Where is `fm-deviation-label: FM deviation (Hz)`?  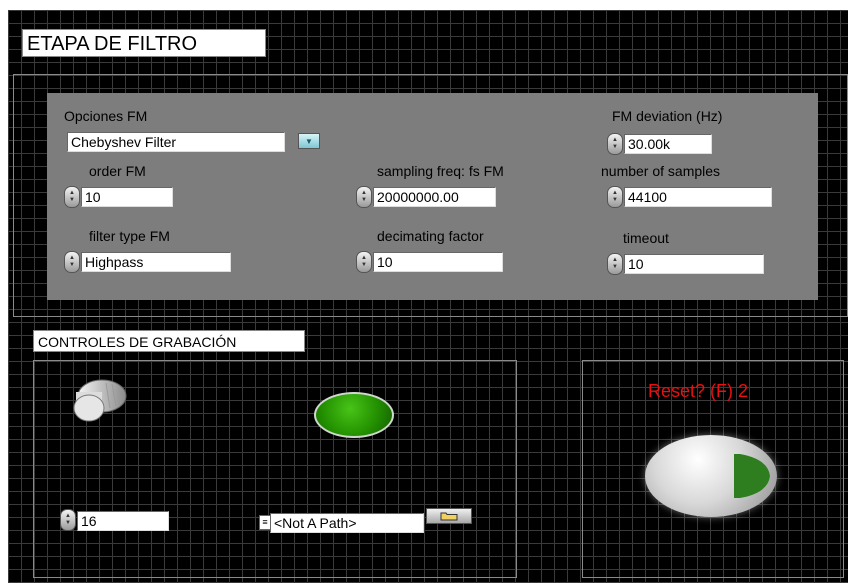
fm-deviation-label: FM deviation (Hz) is located at coordinates (667, 116).